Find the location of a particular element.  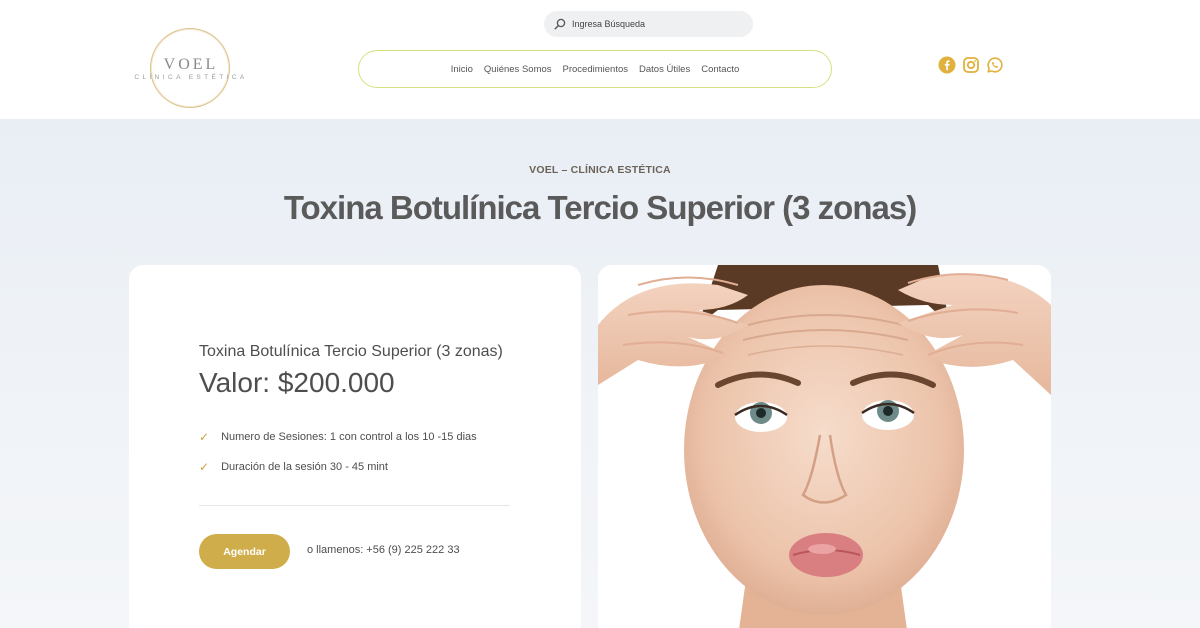

nav-item-procedimientos: Procedimientos is located at coordinates (595, 69).